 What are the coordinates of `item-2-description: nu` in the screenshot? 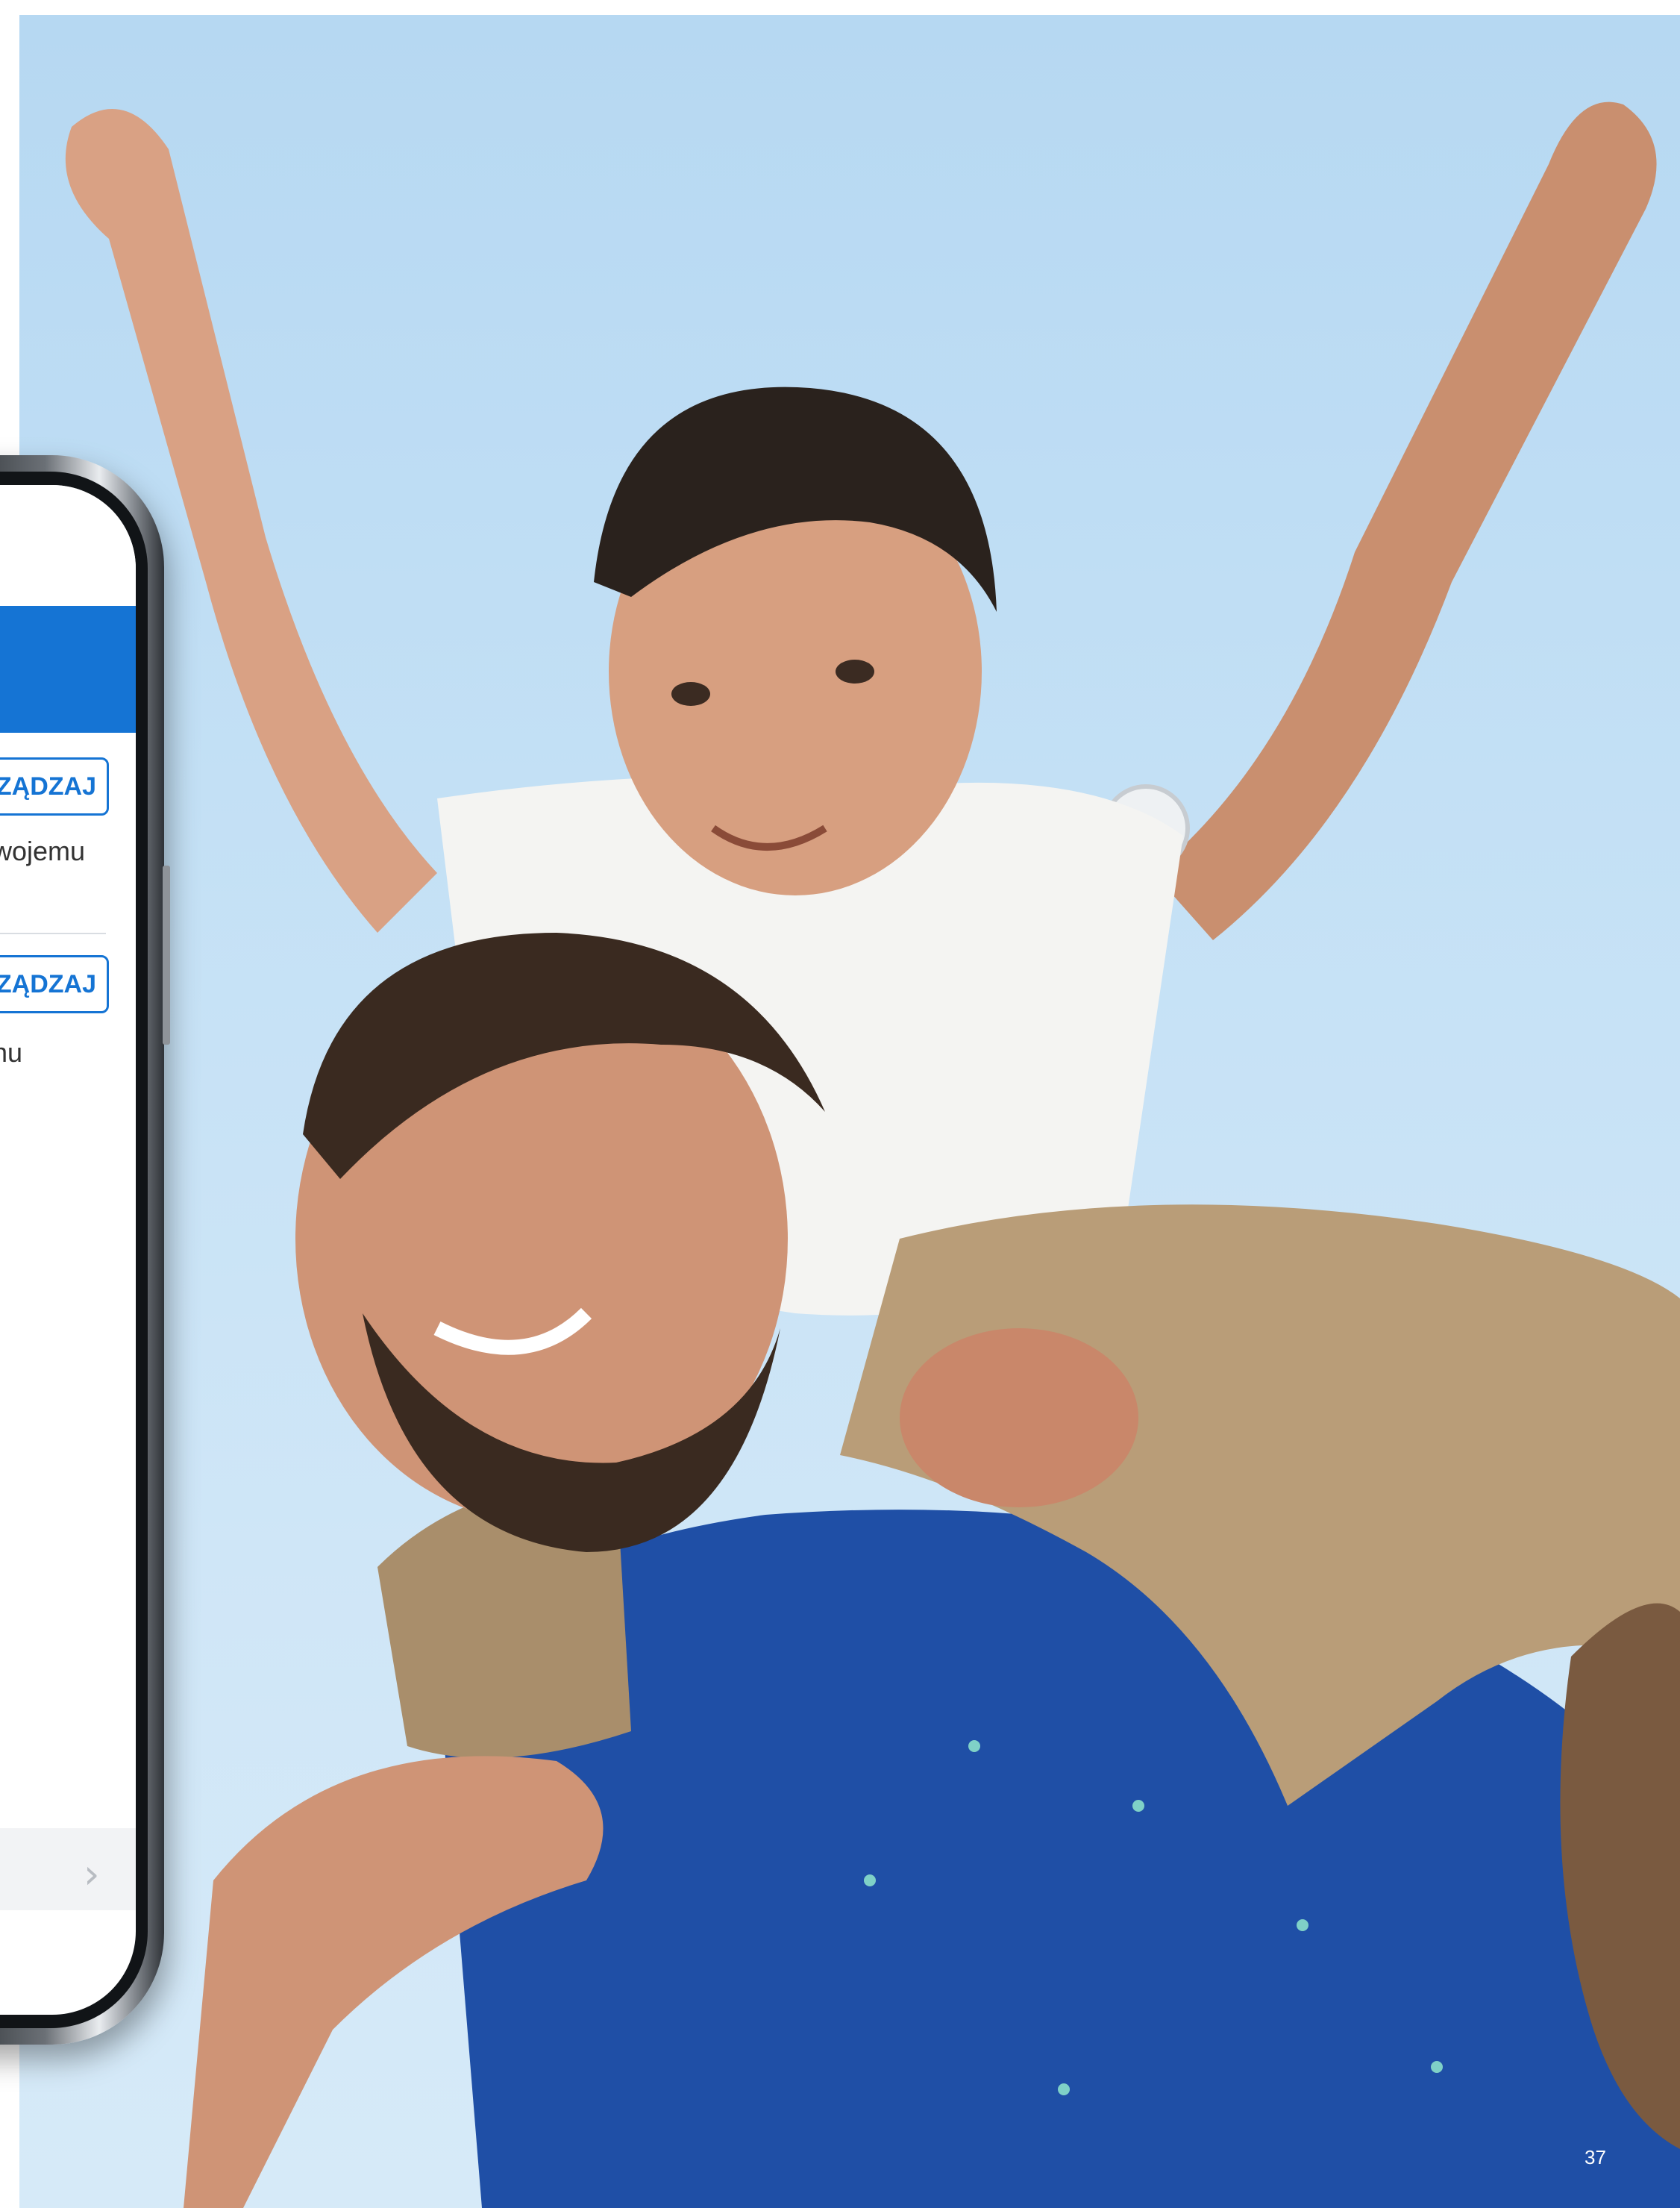 It's located at (11, 1052).